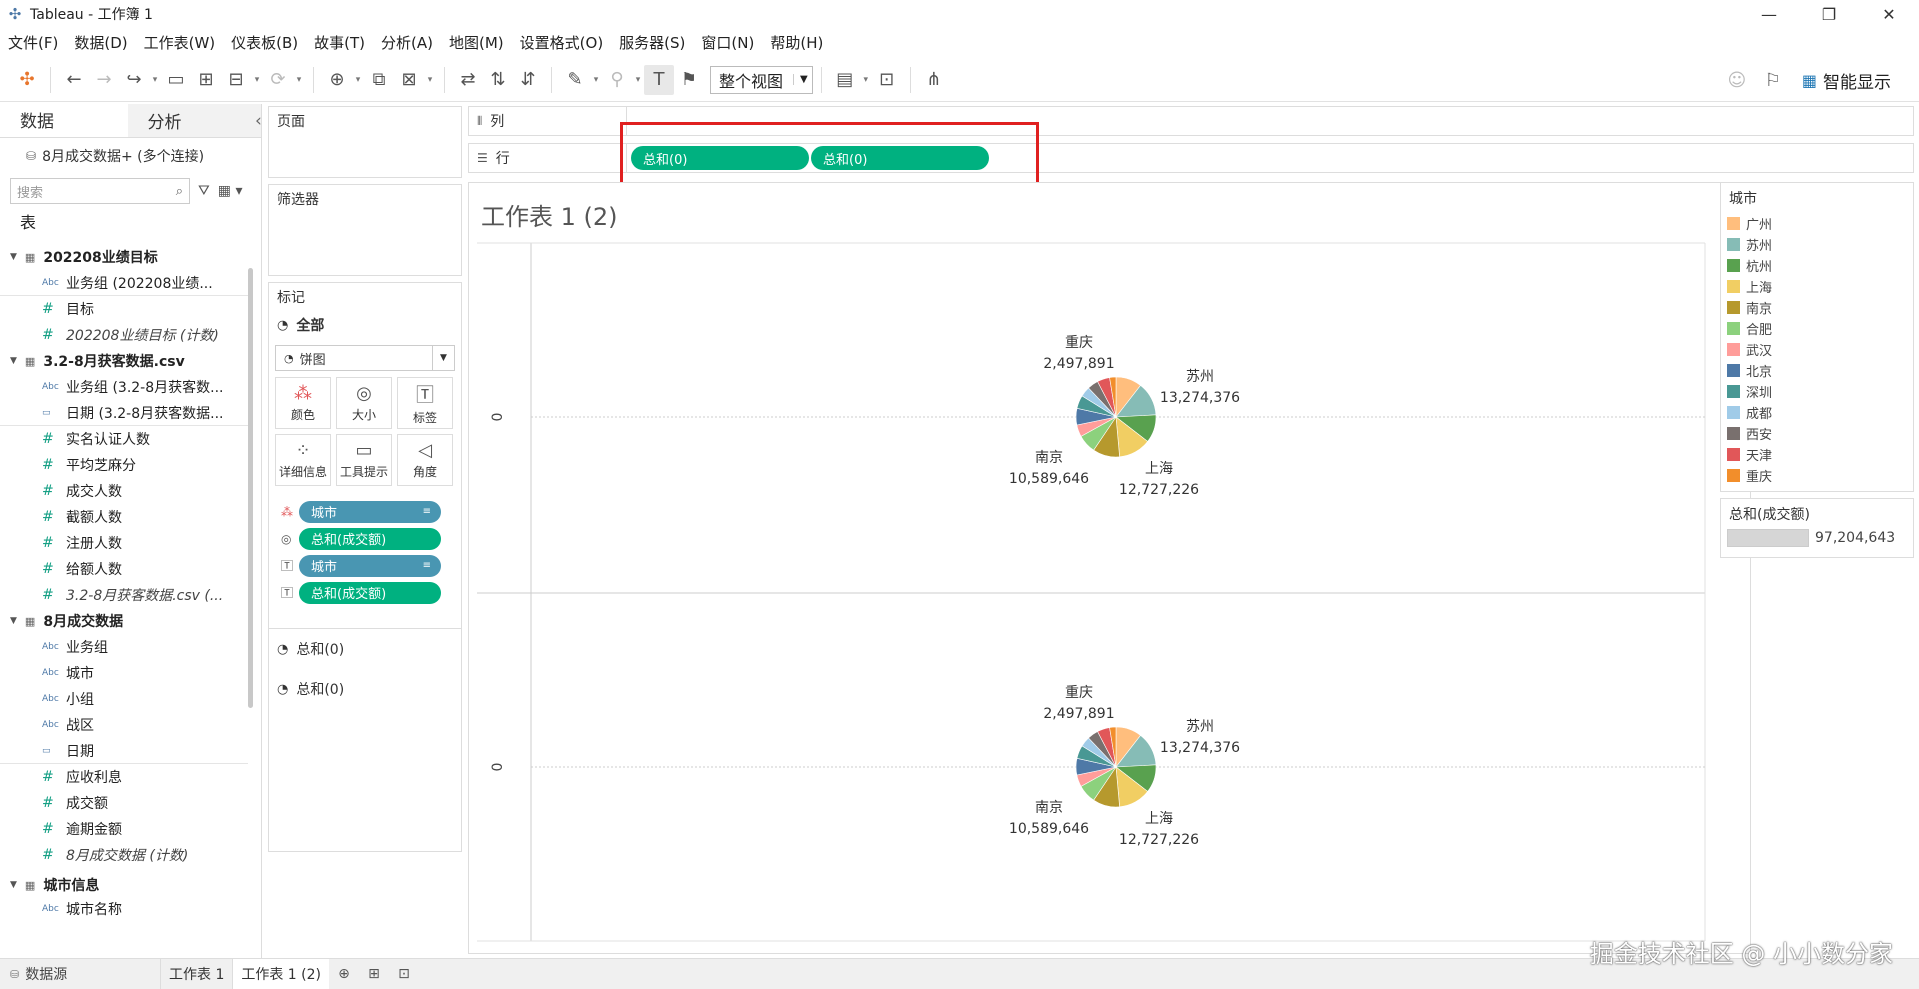 This screenshot has height=989, width=1919. What do you see at coordinates (575, 80) in the screenshot?
I see `highlight-icon: ✎` at bounding box center [575, 80].